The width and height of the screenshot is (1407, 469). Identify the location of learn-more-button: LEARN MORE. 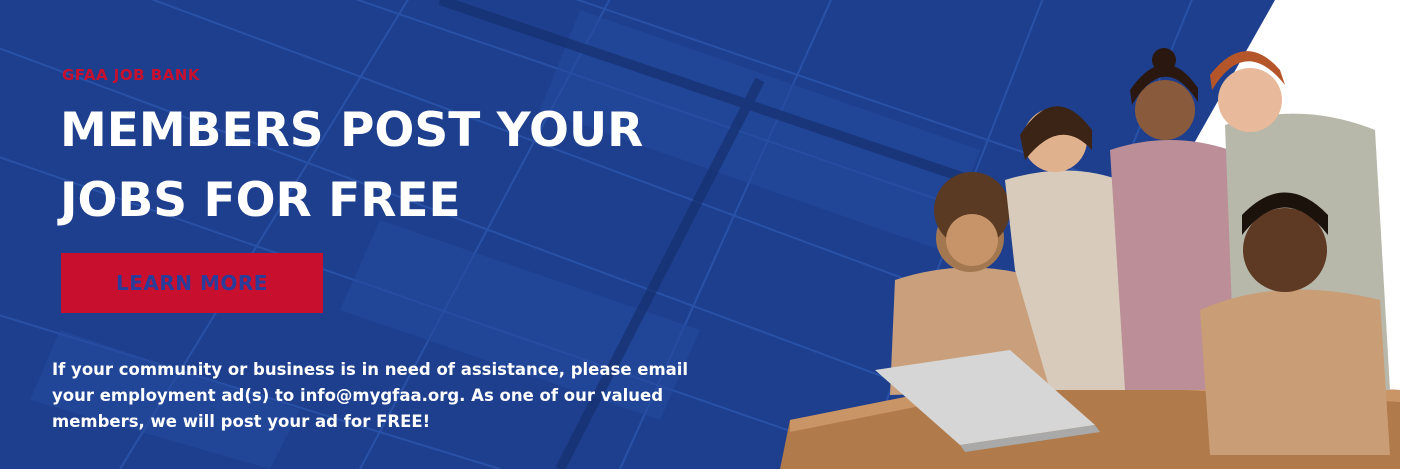
(192, 283).